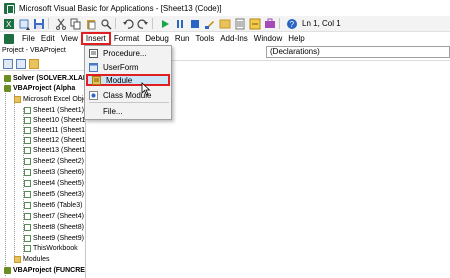 The width and height of the screenshot is (450, 278). Describe the element at coordinates (128, 24) in the screenshot. I see `undo-icon` at that location.